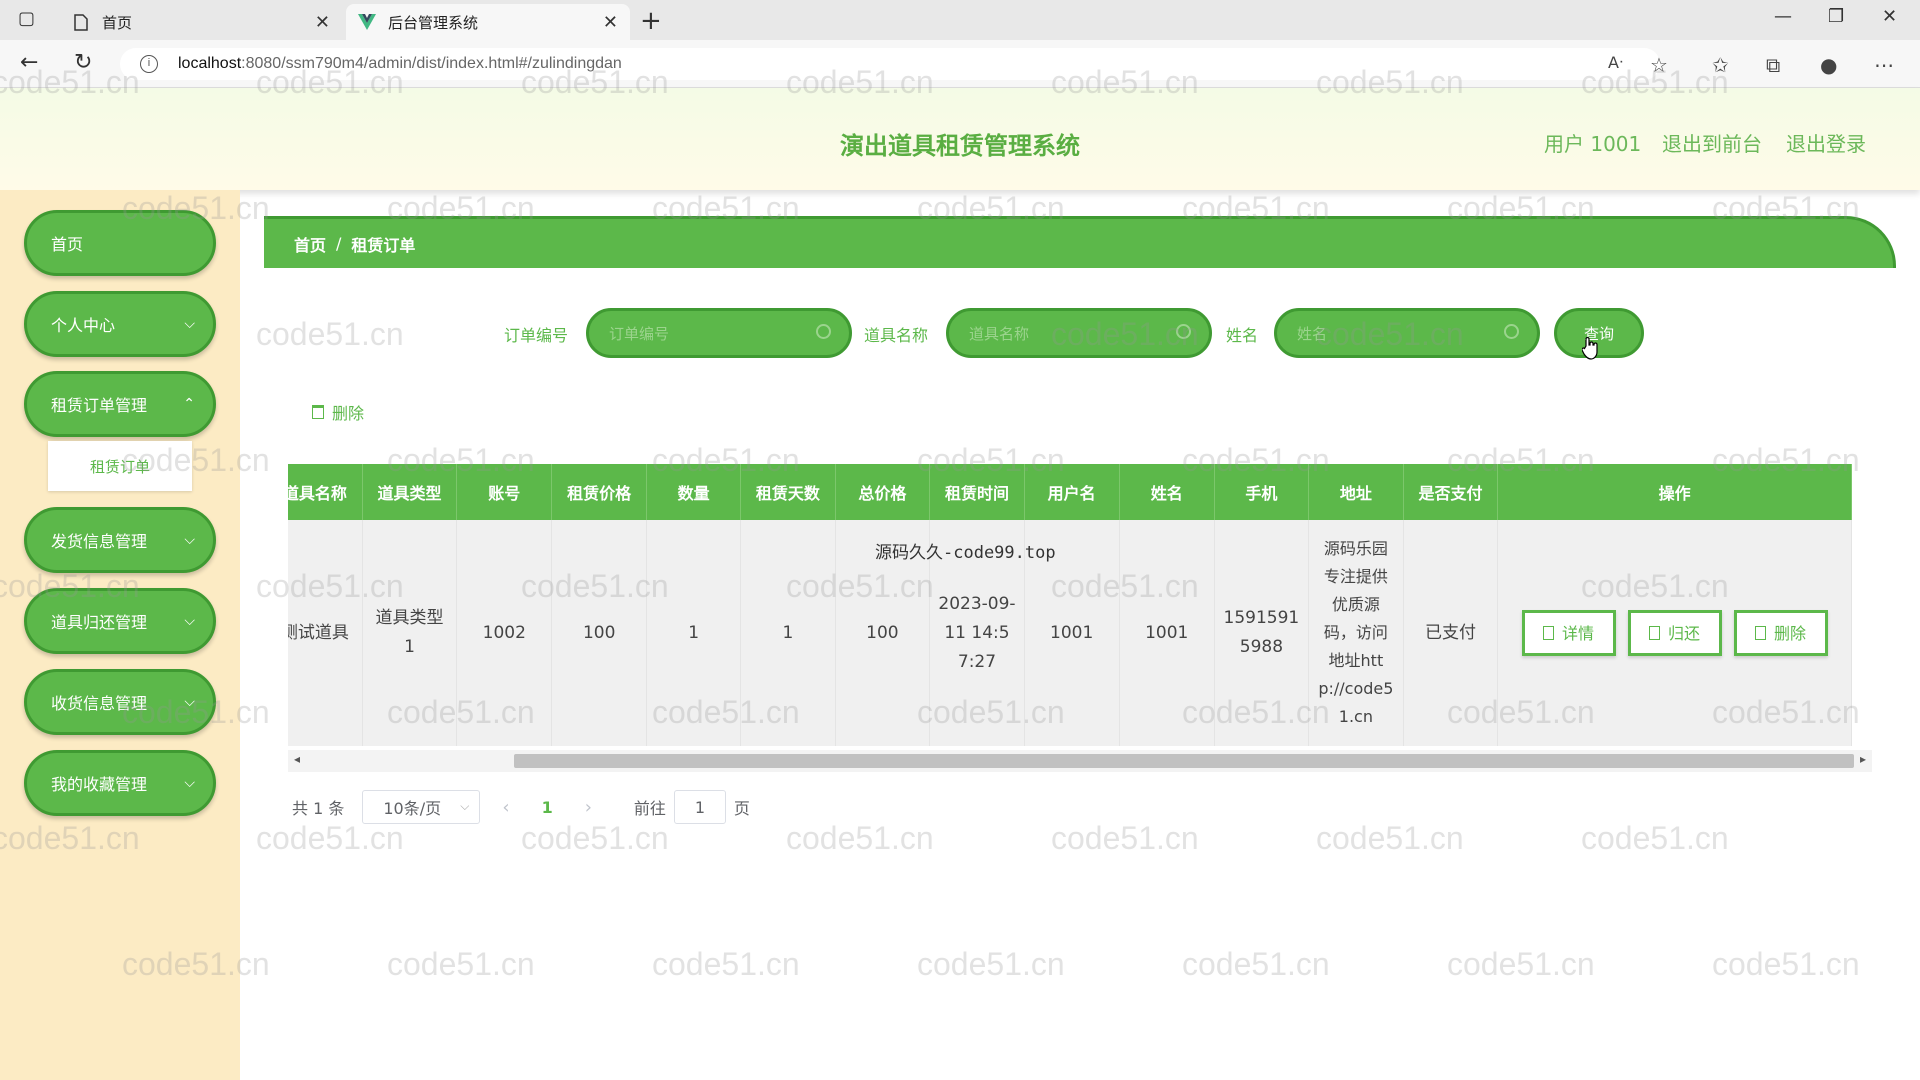 The width and height of the screenshot is (1920, 1080). What do you see at coordinates (99, 541) in the screenshot?
I see `sidebar-item-label: 发货信息管理` at bounding box center [99, 541].